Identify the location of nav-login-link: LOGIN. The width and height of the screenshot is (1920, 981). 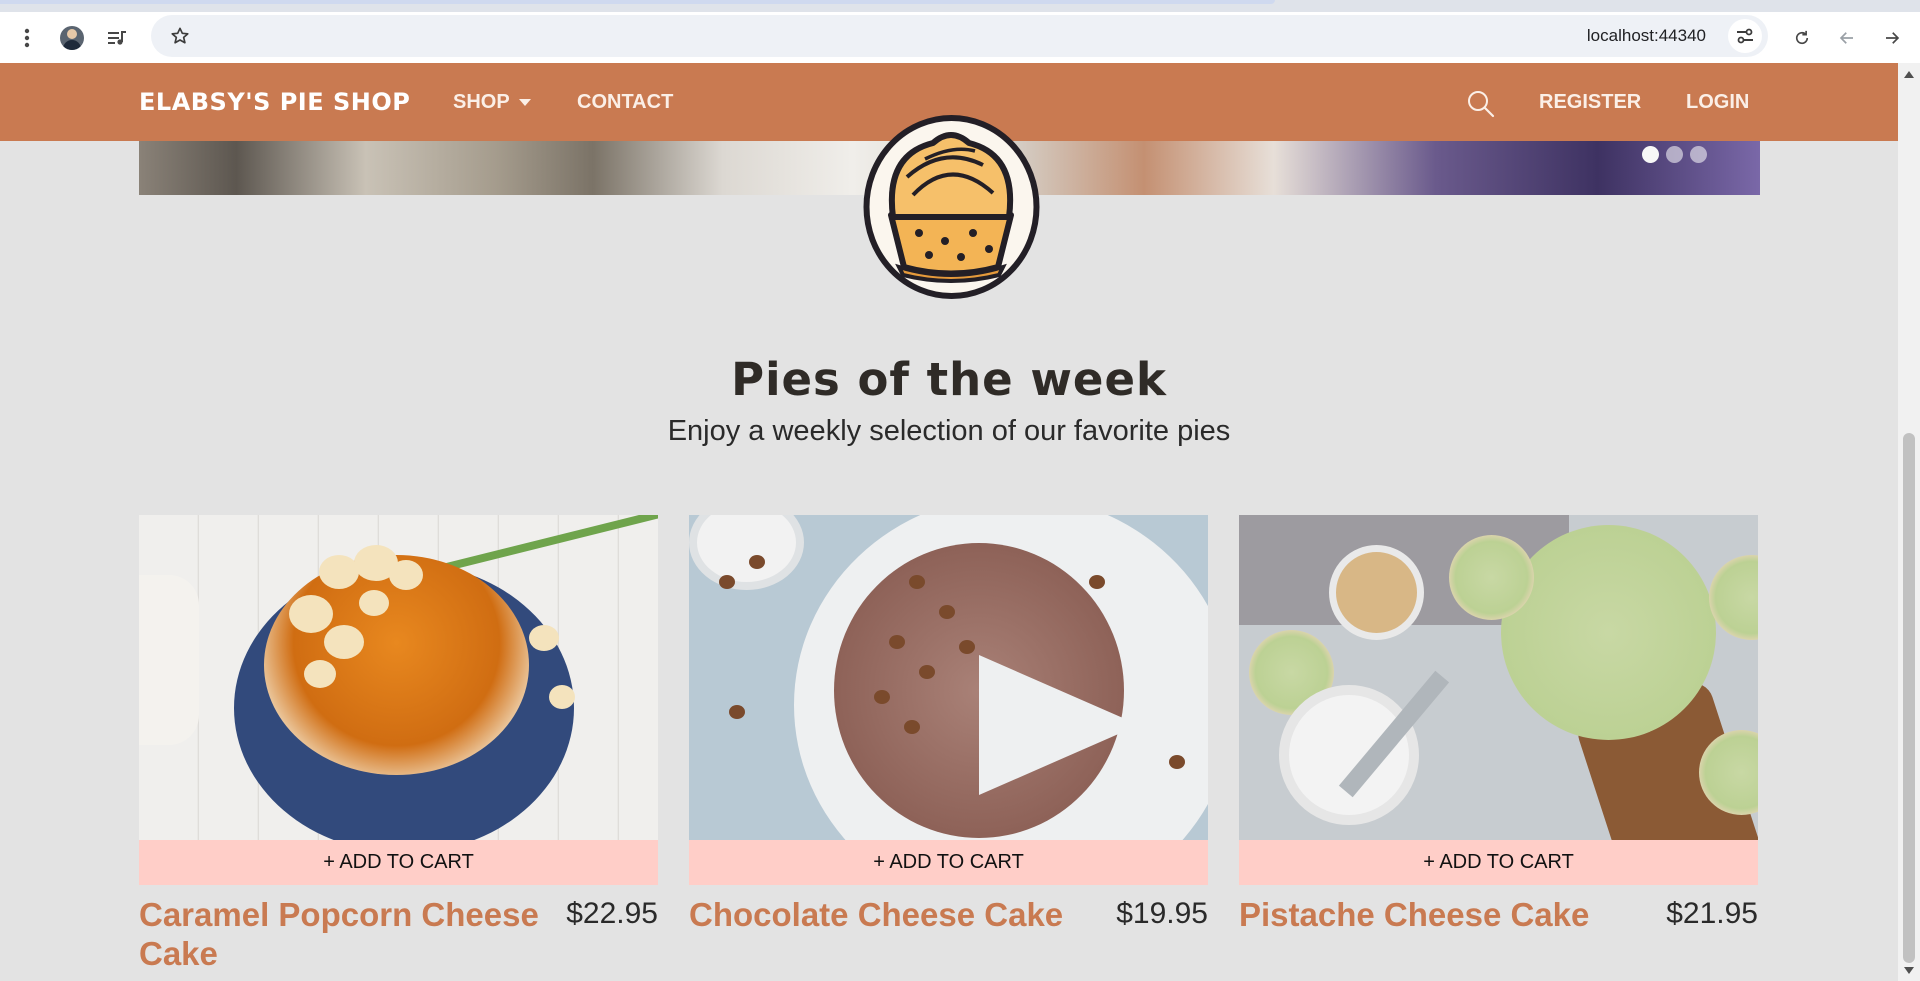
(1717, 102).